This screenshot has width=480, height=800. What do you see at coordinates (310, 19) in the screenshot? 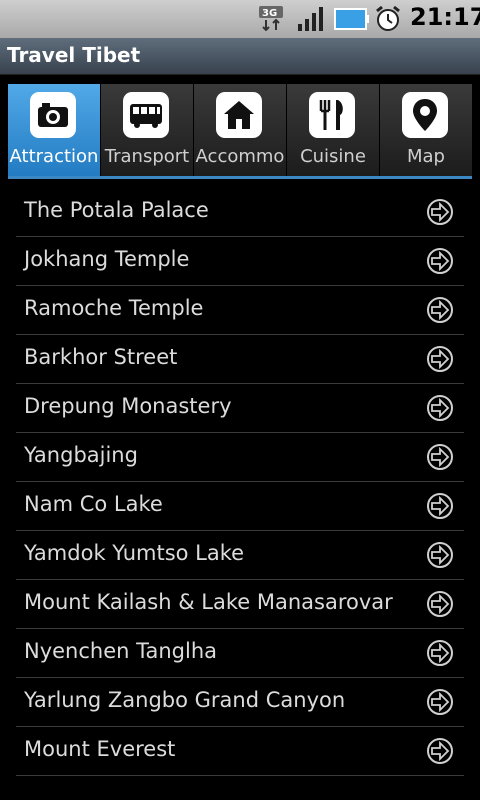
I see `signal-icon` at bounding box center [310, 19].